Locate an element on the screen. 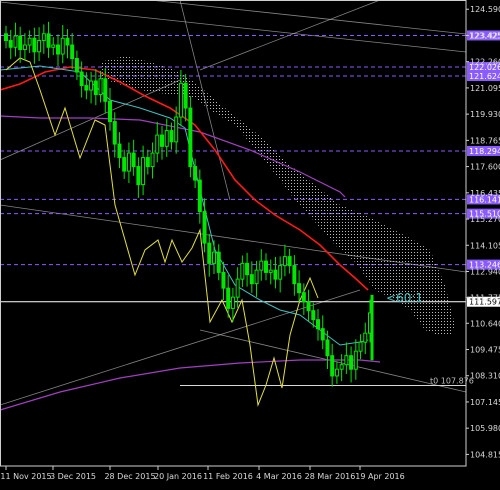  y-tick-label: 112.940 is located at coordinates (485, 271).